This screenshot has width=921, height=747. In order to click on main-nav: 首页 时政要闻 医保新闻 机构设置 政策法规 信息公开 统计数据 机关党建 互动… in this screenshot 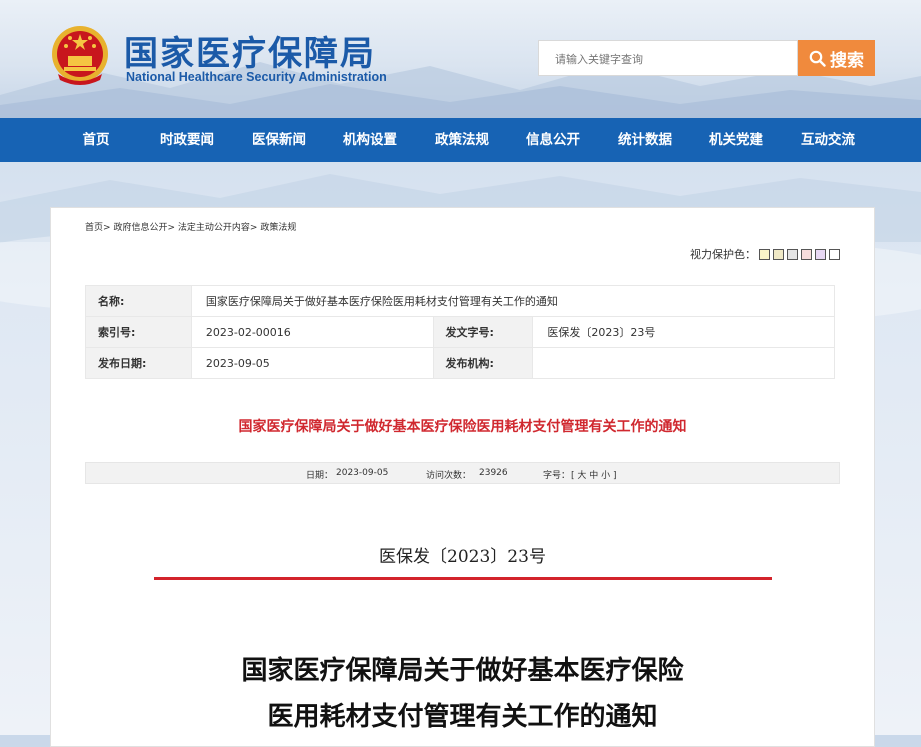, I will do `click(460, 140)`.